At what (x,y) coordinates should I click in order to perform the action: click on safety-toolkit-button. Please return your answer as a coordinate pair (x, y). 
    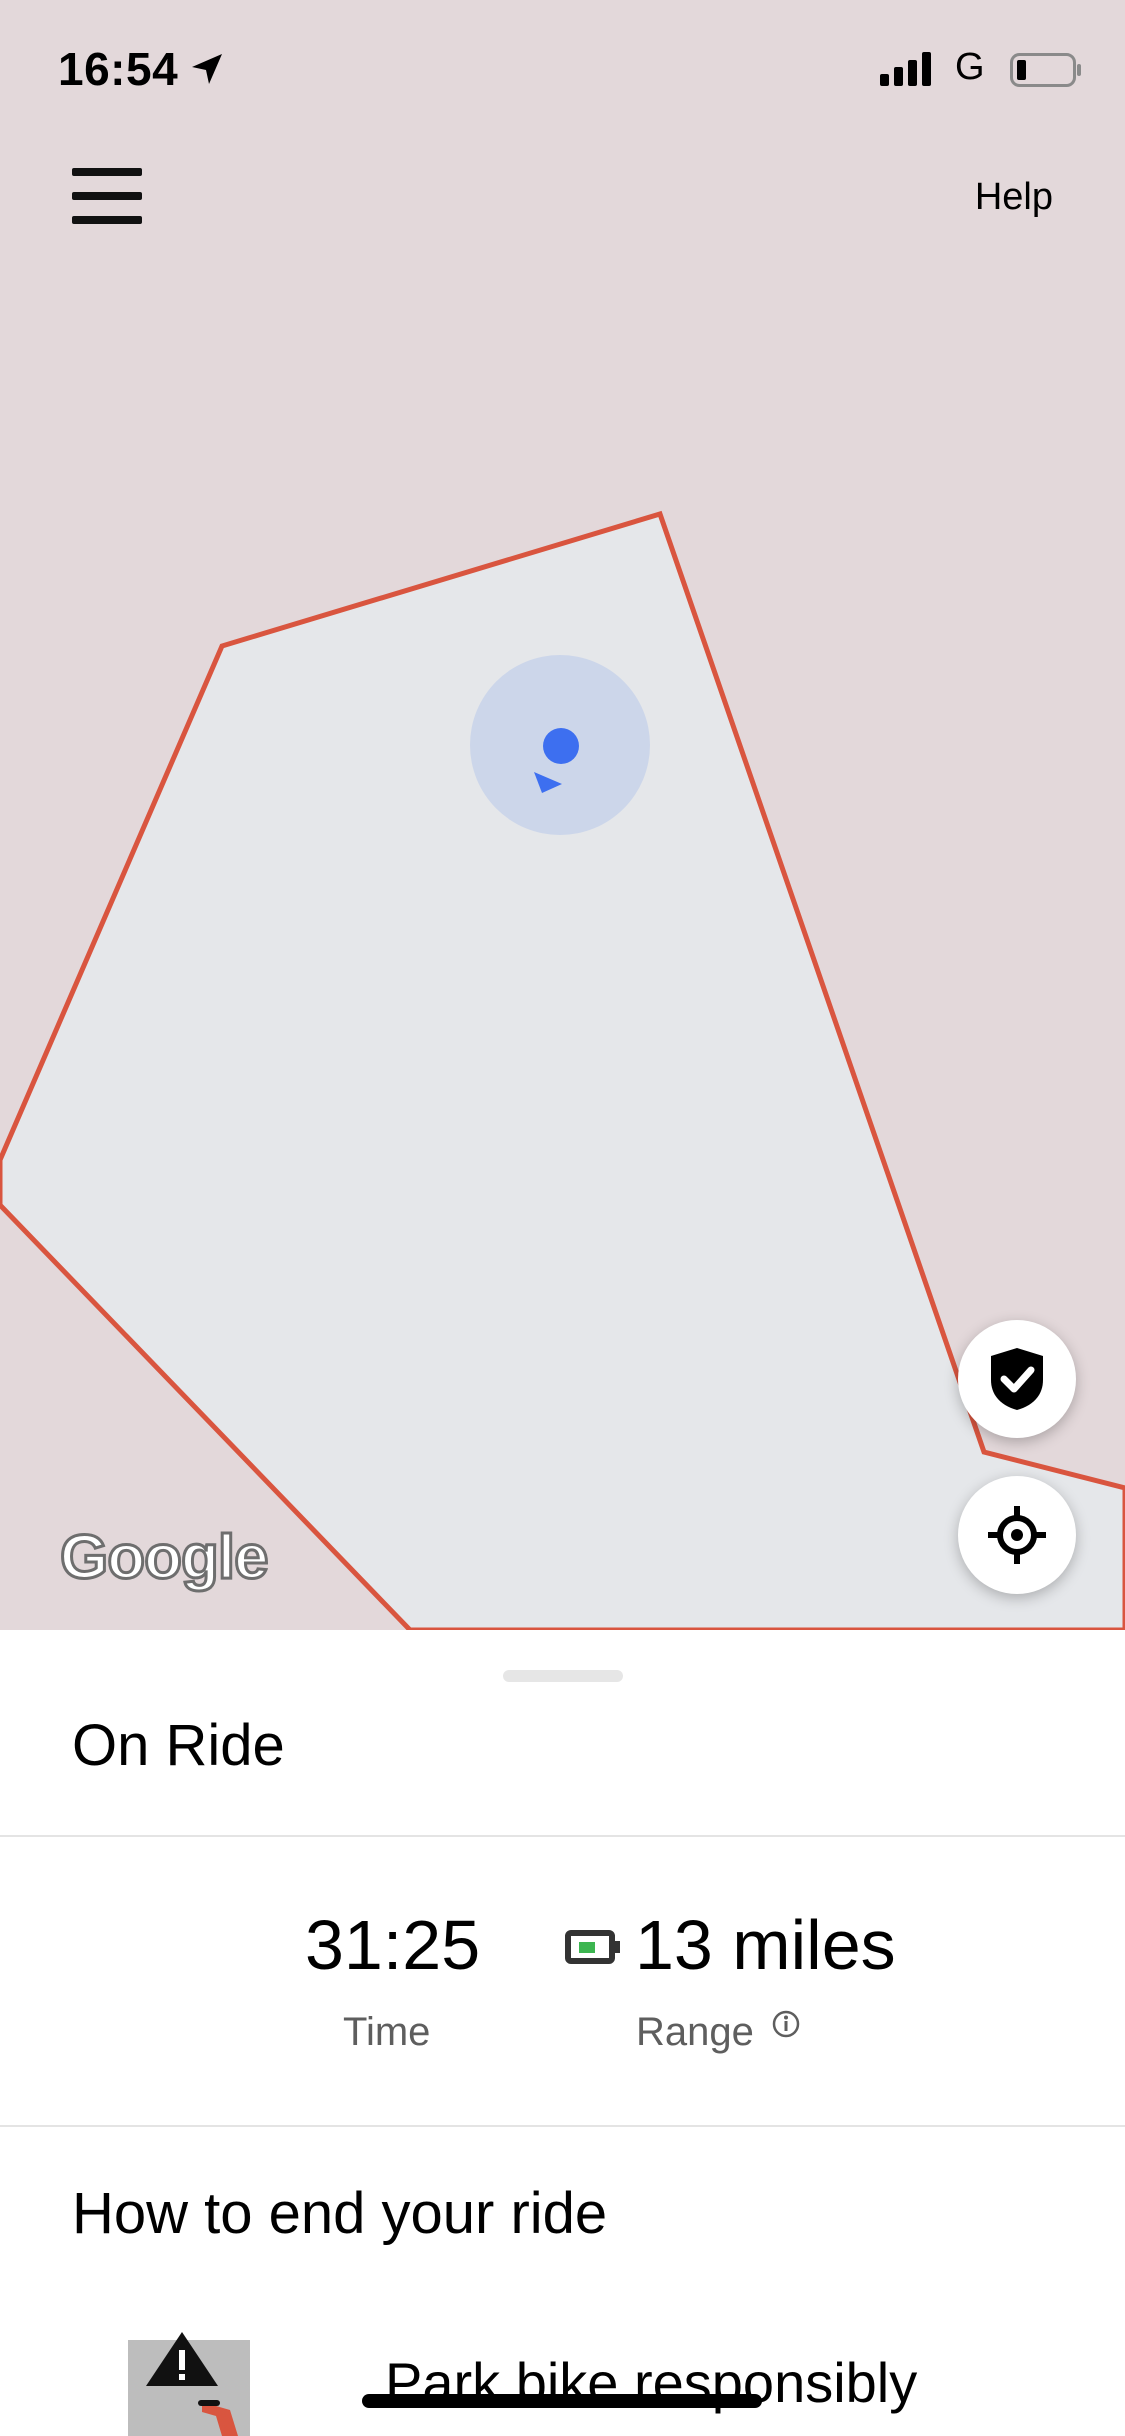
    Looking at the image, I should click on (1017, 1379).